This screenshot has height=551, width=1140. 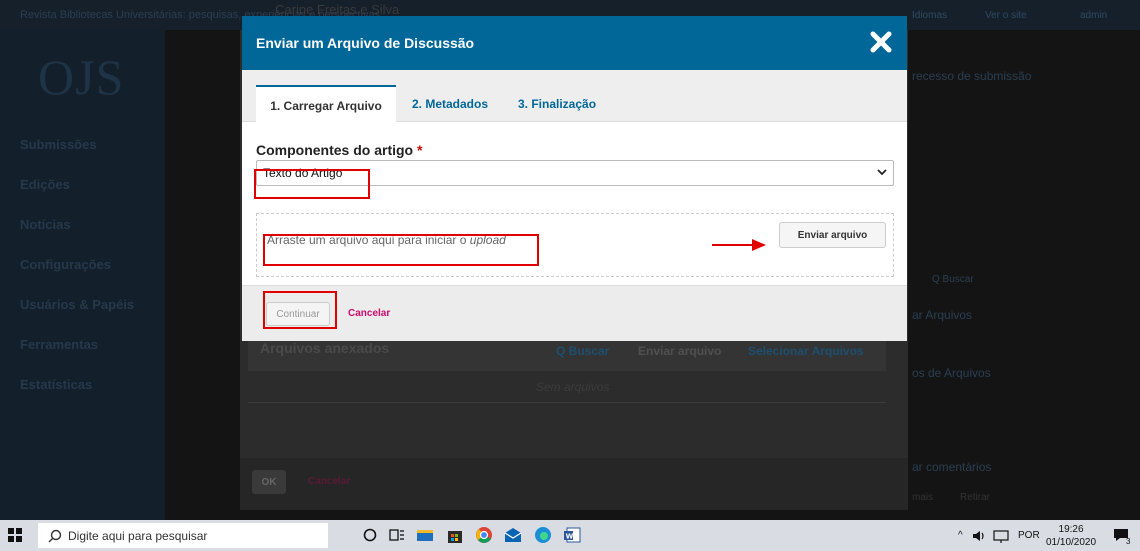 What do you see at coordinates (300, 310) in the screenshot?
I see `annotation-box-continue` at bounding box center [300, 310].